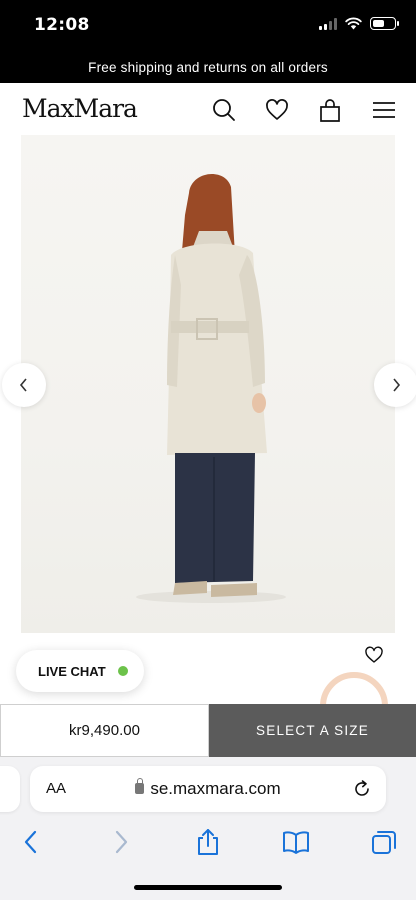 The height and width of the screenshot is (900, 416). I want to click on forward-icon, so click(121, 842).